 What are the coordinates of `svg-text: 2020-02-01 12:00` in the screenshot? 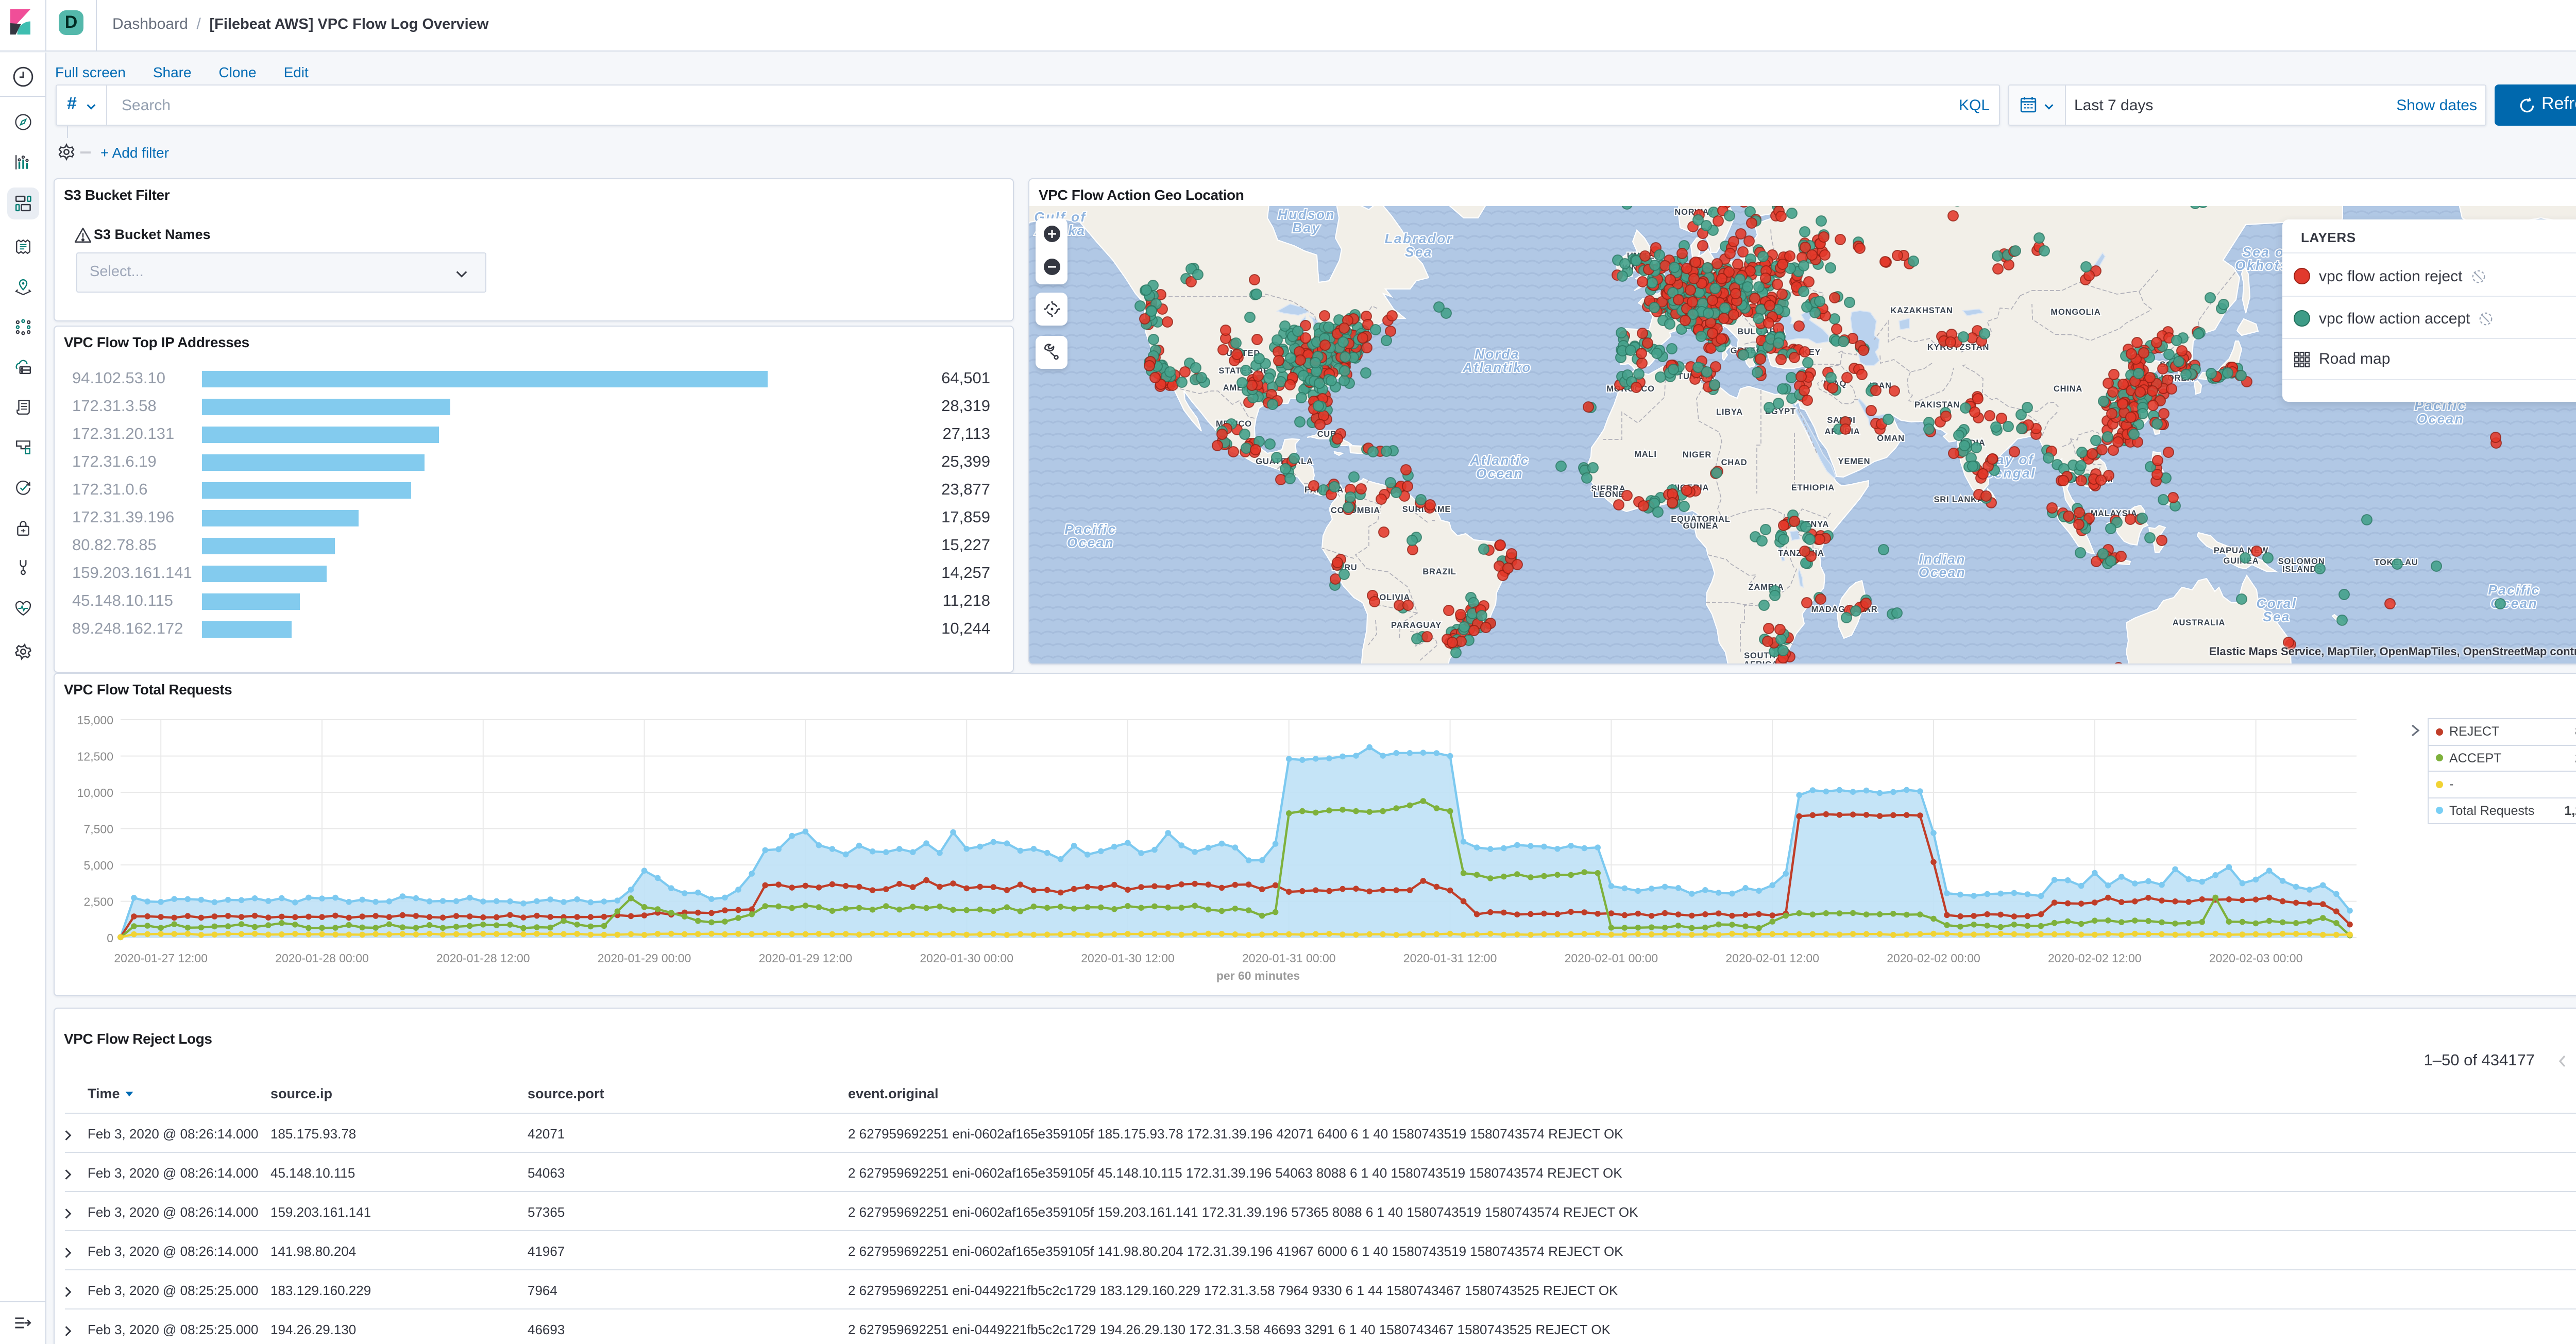 It's located at (1772, 958).